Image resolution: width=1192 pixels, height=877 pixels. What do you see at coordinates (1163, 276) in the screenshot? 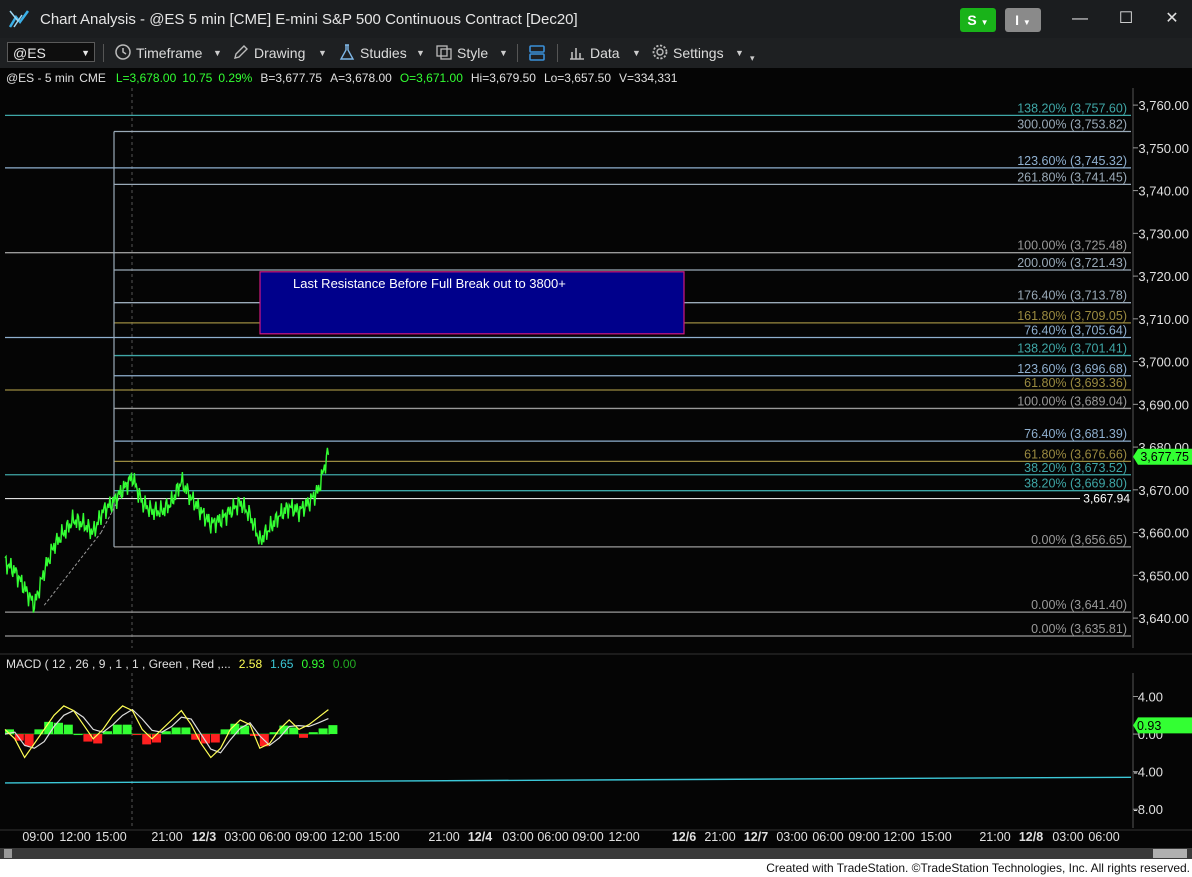
I see `price-tick-label: 3,720.00` at bounding box center [1163, 276].